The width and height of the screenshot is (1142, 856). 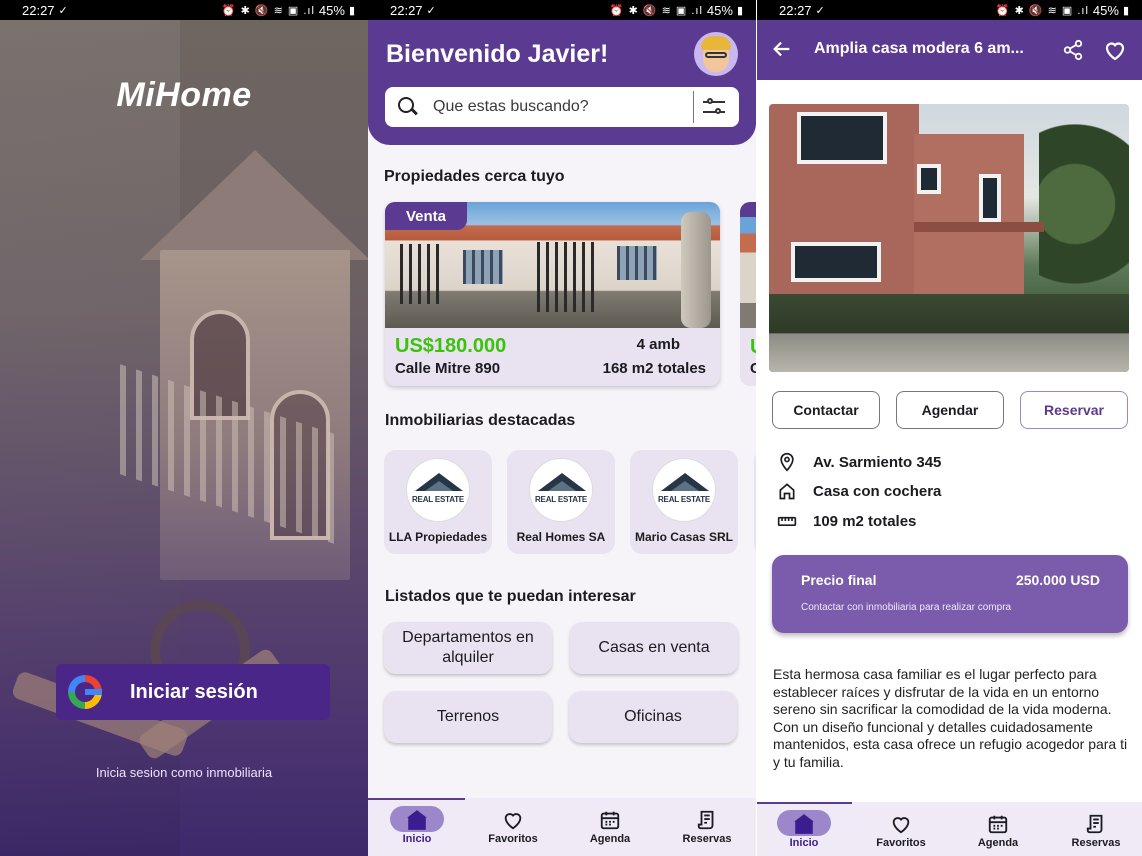 What do you see at coordinates (787, 521) in the screenshot?
I see `ruler-icon` at bounding box center [787, 521].